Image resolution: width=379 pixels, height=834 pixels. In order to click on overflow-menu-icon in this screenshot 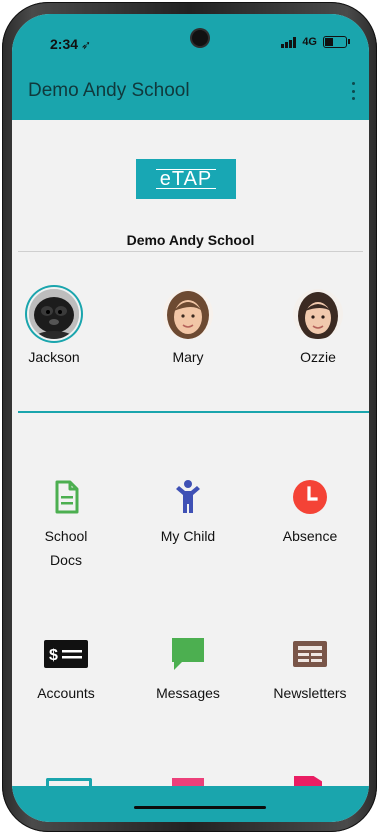, I will do `click(353, 91)`.